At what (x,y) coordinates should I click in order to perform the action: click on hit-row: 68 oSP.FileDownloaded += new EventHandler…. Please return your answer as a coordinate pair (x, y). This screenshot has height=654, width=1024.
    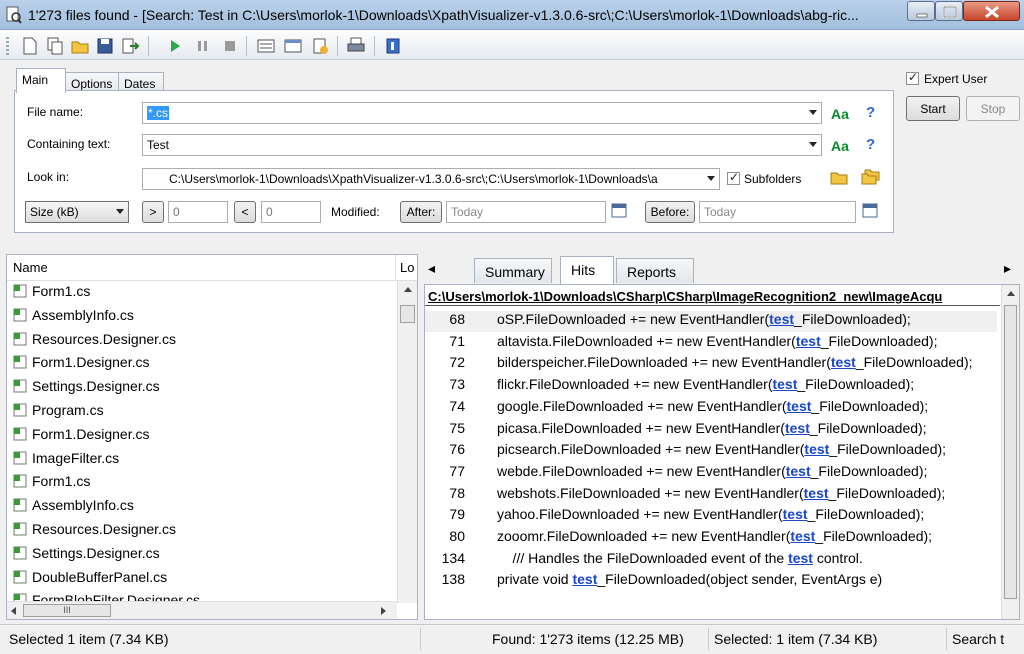
    Looking at the image, I should click on (711, 321).